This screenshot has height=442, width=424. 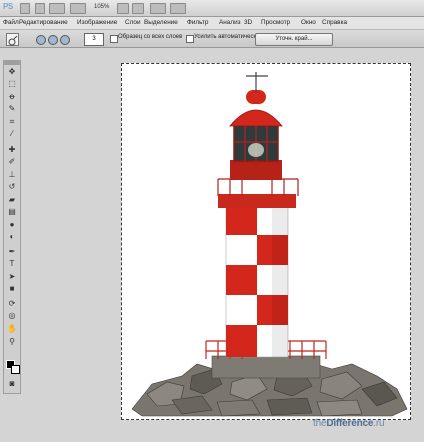 I want to click on auto-enhance-label: Усилить автоматически, so click(x=227, y=37).